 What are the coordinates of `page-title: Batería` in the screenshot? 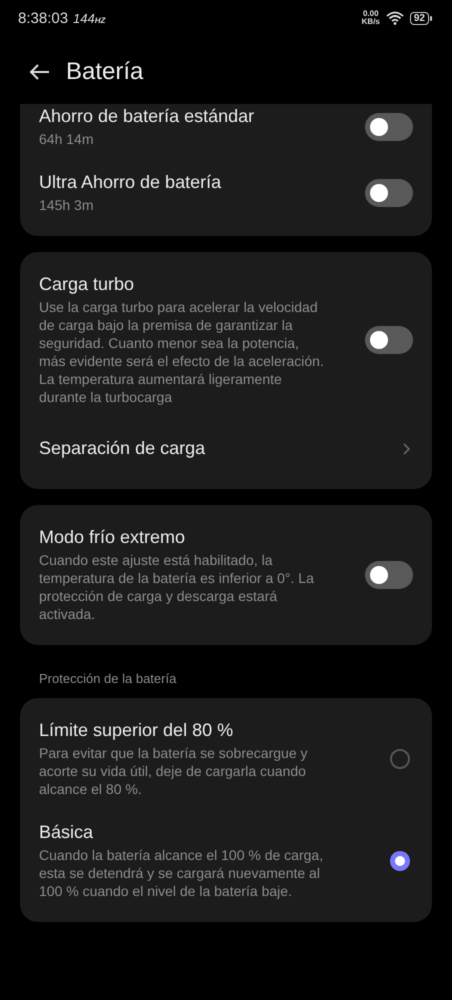 It's located at (105, 72).